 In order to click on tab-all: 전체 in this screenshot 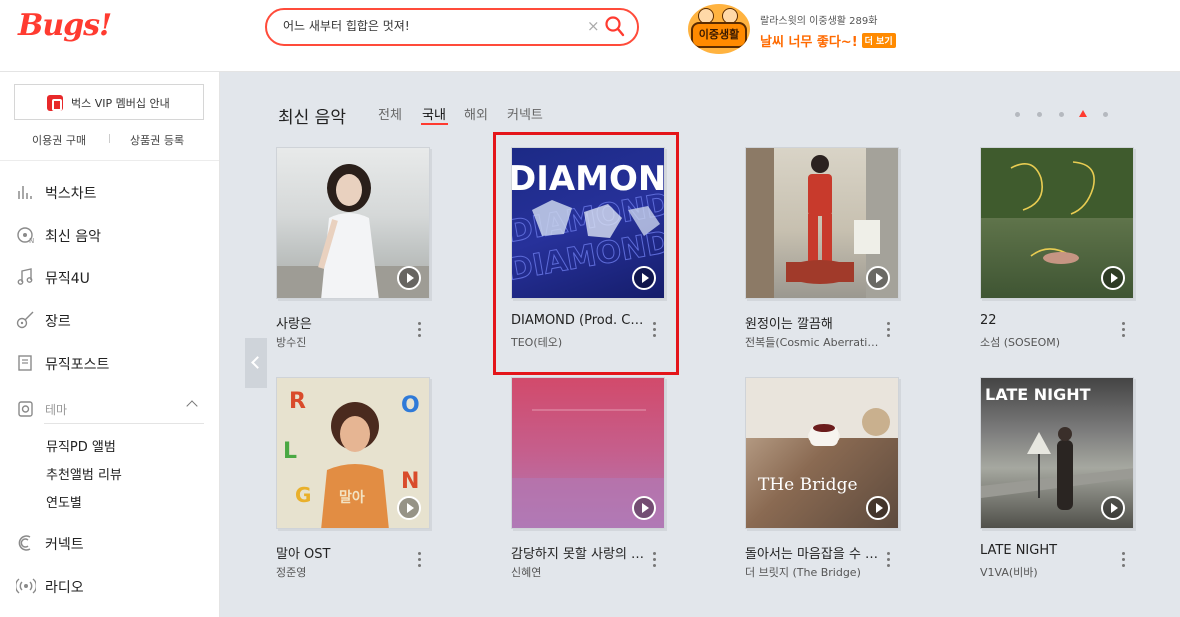, I will do `click(390, 113)`.